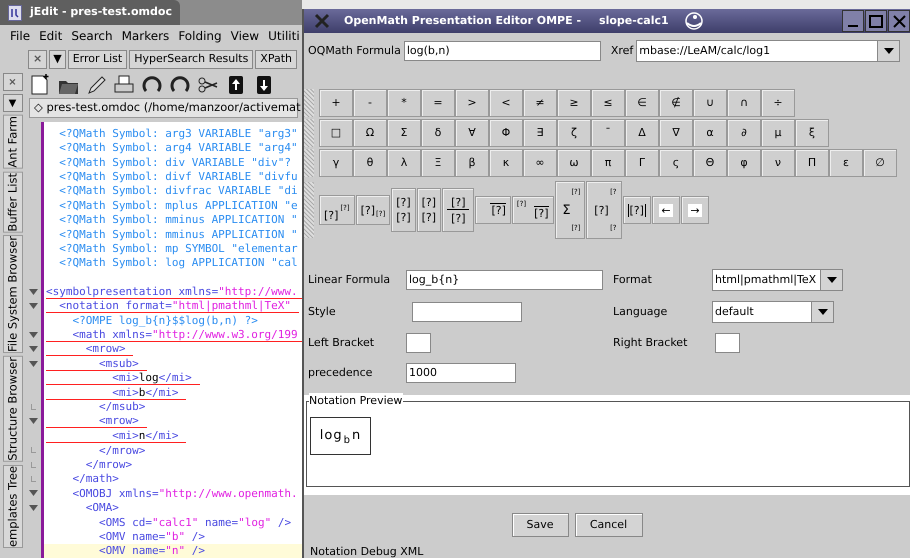 This screenshot has height=558, width=910. I want to click on text-field: log_b{n}, so click(504, 280).